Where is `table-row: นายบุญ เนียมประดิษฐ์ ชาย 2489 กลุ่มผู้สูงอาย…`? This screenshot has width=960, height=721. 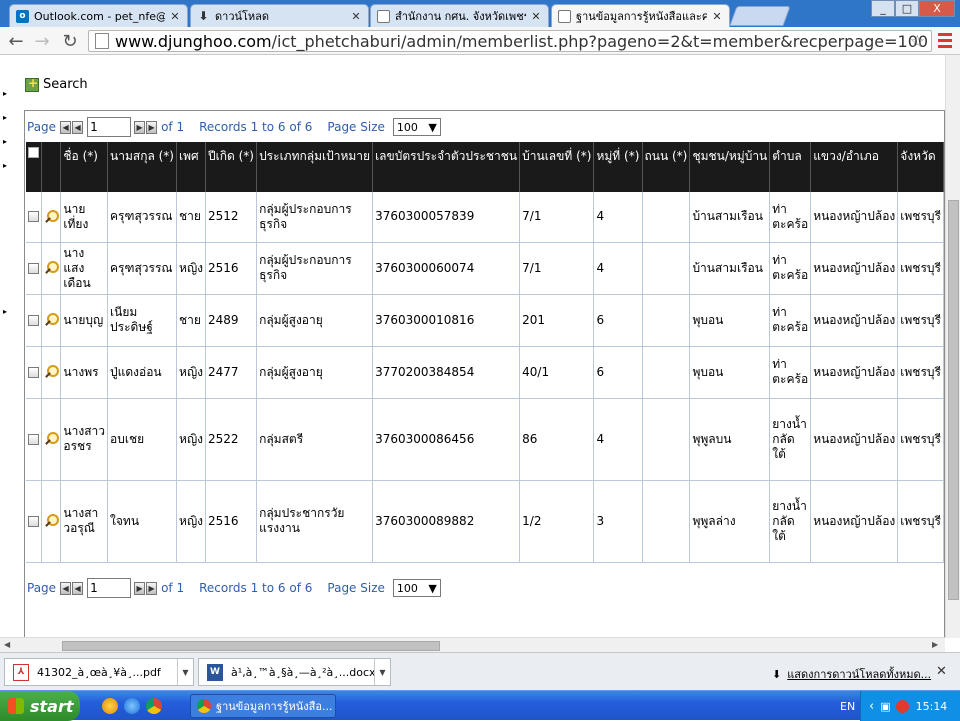 table-row: นายบุญ เนียมประดิษฐ์ ชาย 2489 กลุ่มผู้สูงอาย… is located at coordinates (485, 320).